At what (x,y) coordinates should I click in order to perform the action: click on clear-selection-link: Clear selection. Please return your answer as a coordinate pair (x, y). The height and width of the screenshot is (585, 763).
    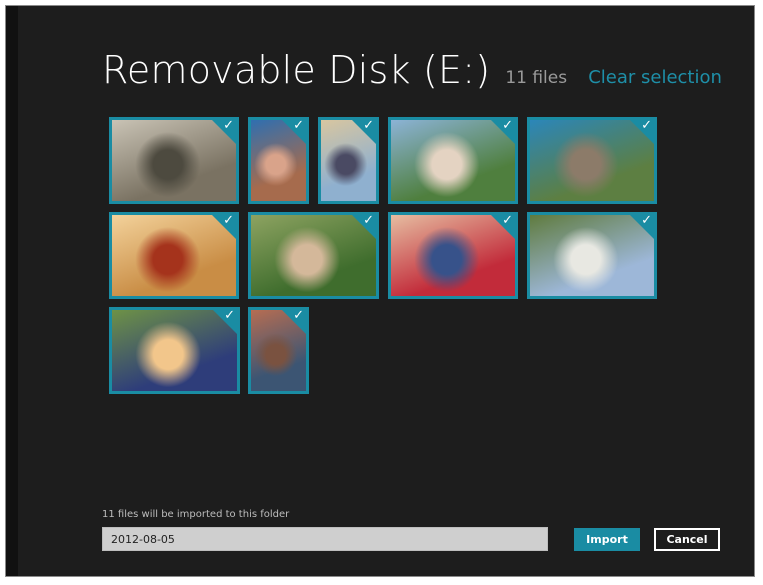
    Looking at the image, I should click on (655, 77).